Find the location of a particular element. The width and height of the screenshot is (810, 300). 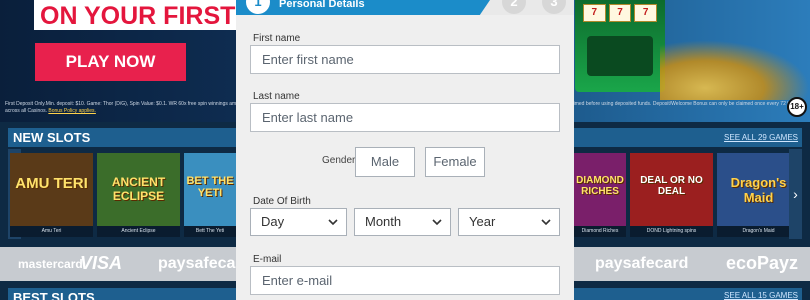

game-caption: DOND Lightning spins is located at coordinates (671, 231).